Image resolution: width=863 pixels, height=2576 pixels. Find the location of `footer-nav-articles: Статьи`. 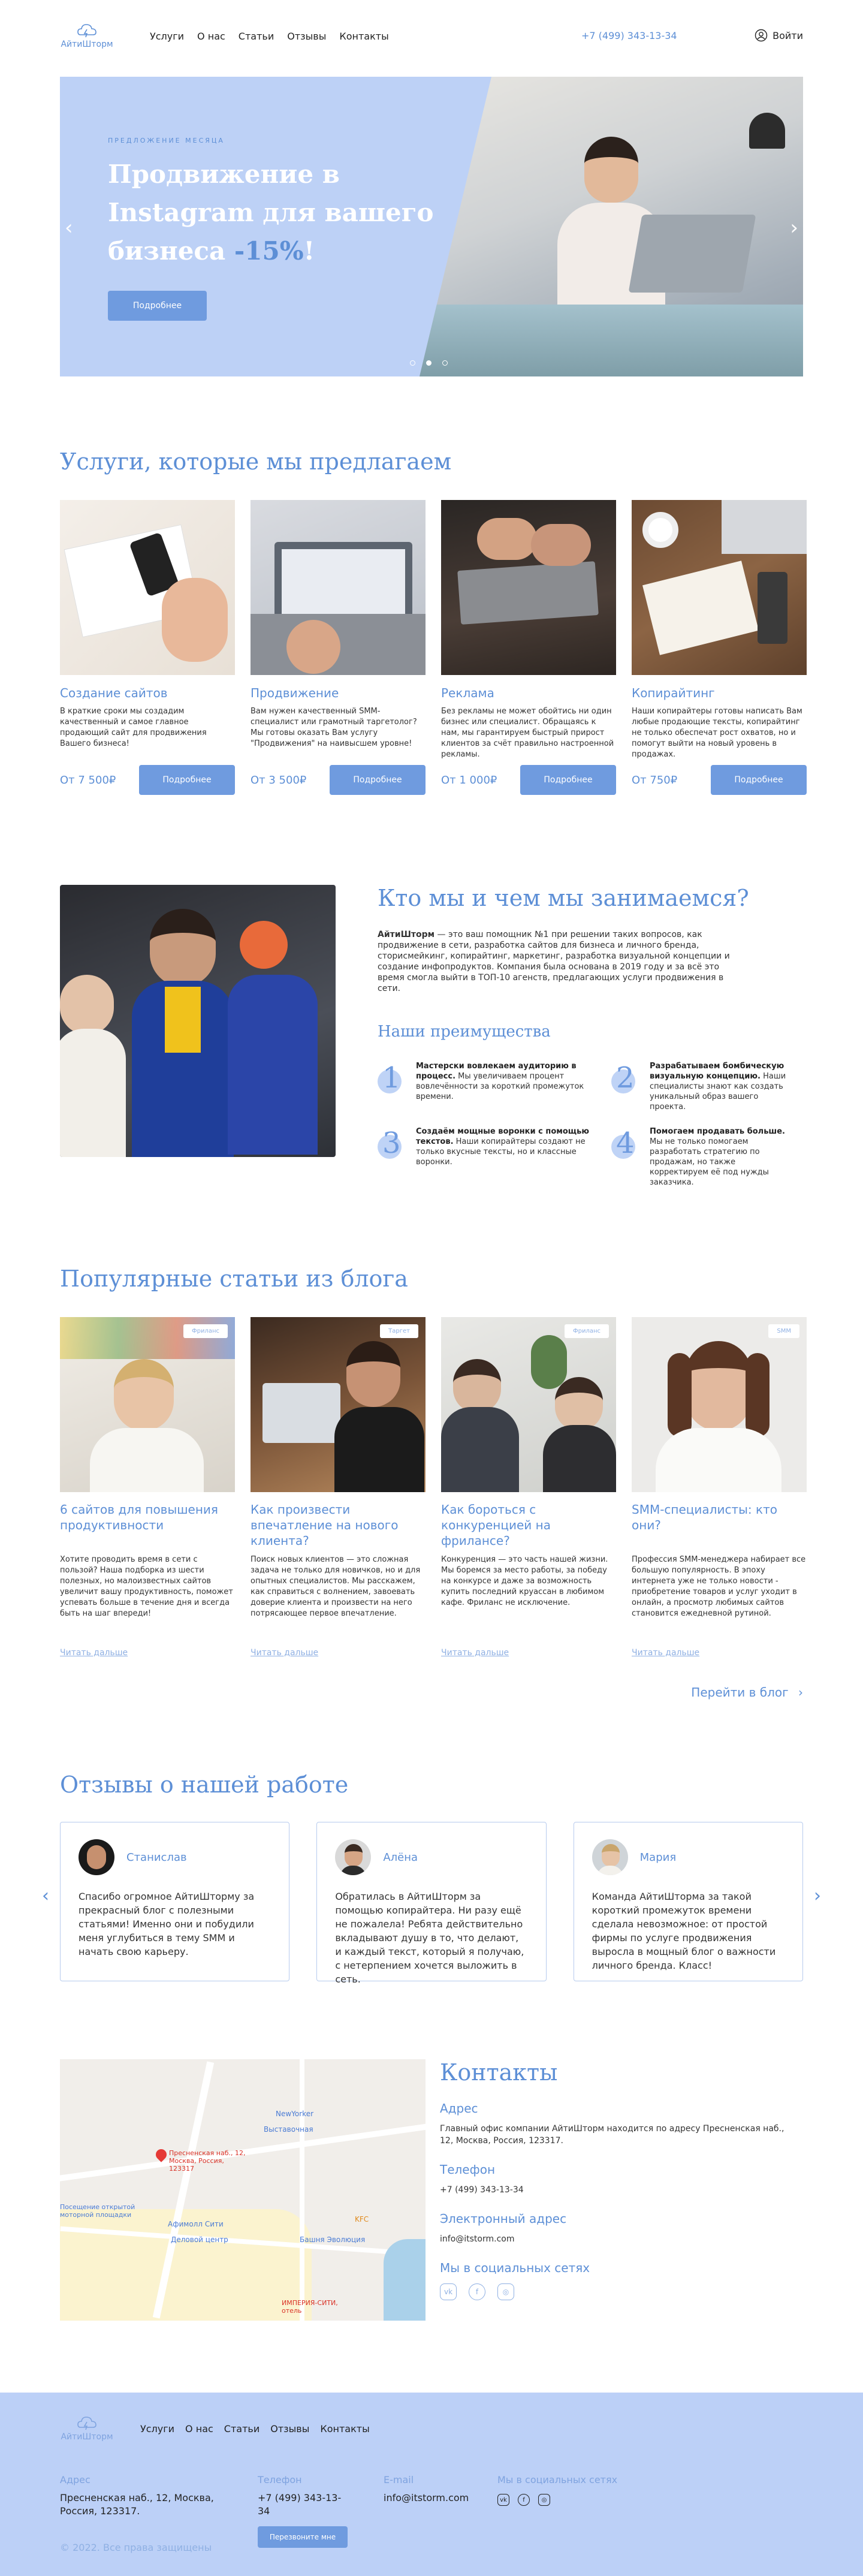

footer-nav-articles: Статьи is located at coordinates (242, 2429).